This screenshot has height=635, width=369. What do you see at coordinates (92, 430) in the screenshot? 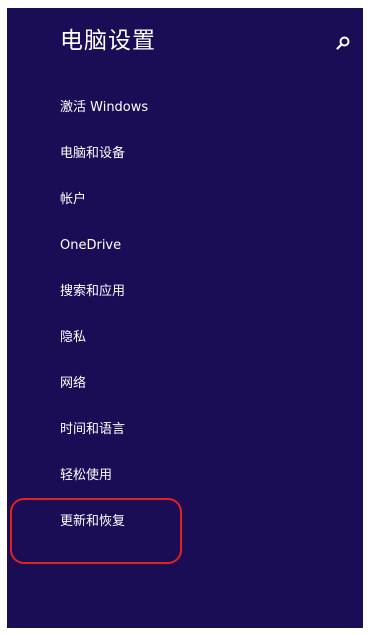
I see `menu-item-time-and-language: 时间和语言` at bounding box center [92, 430].